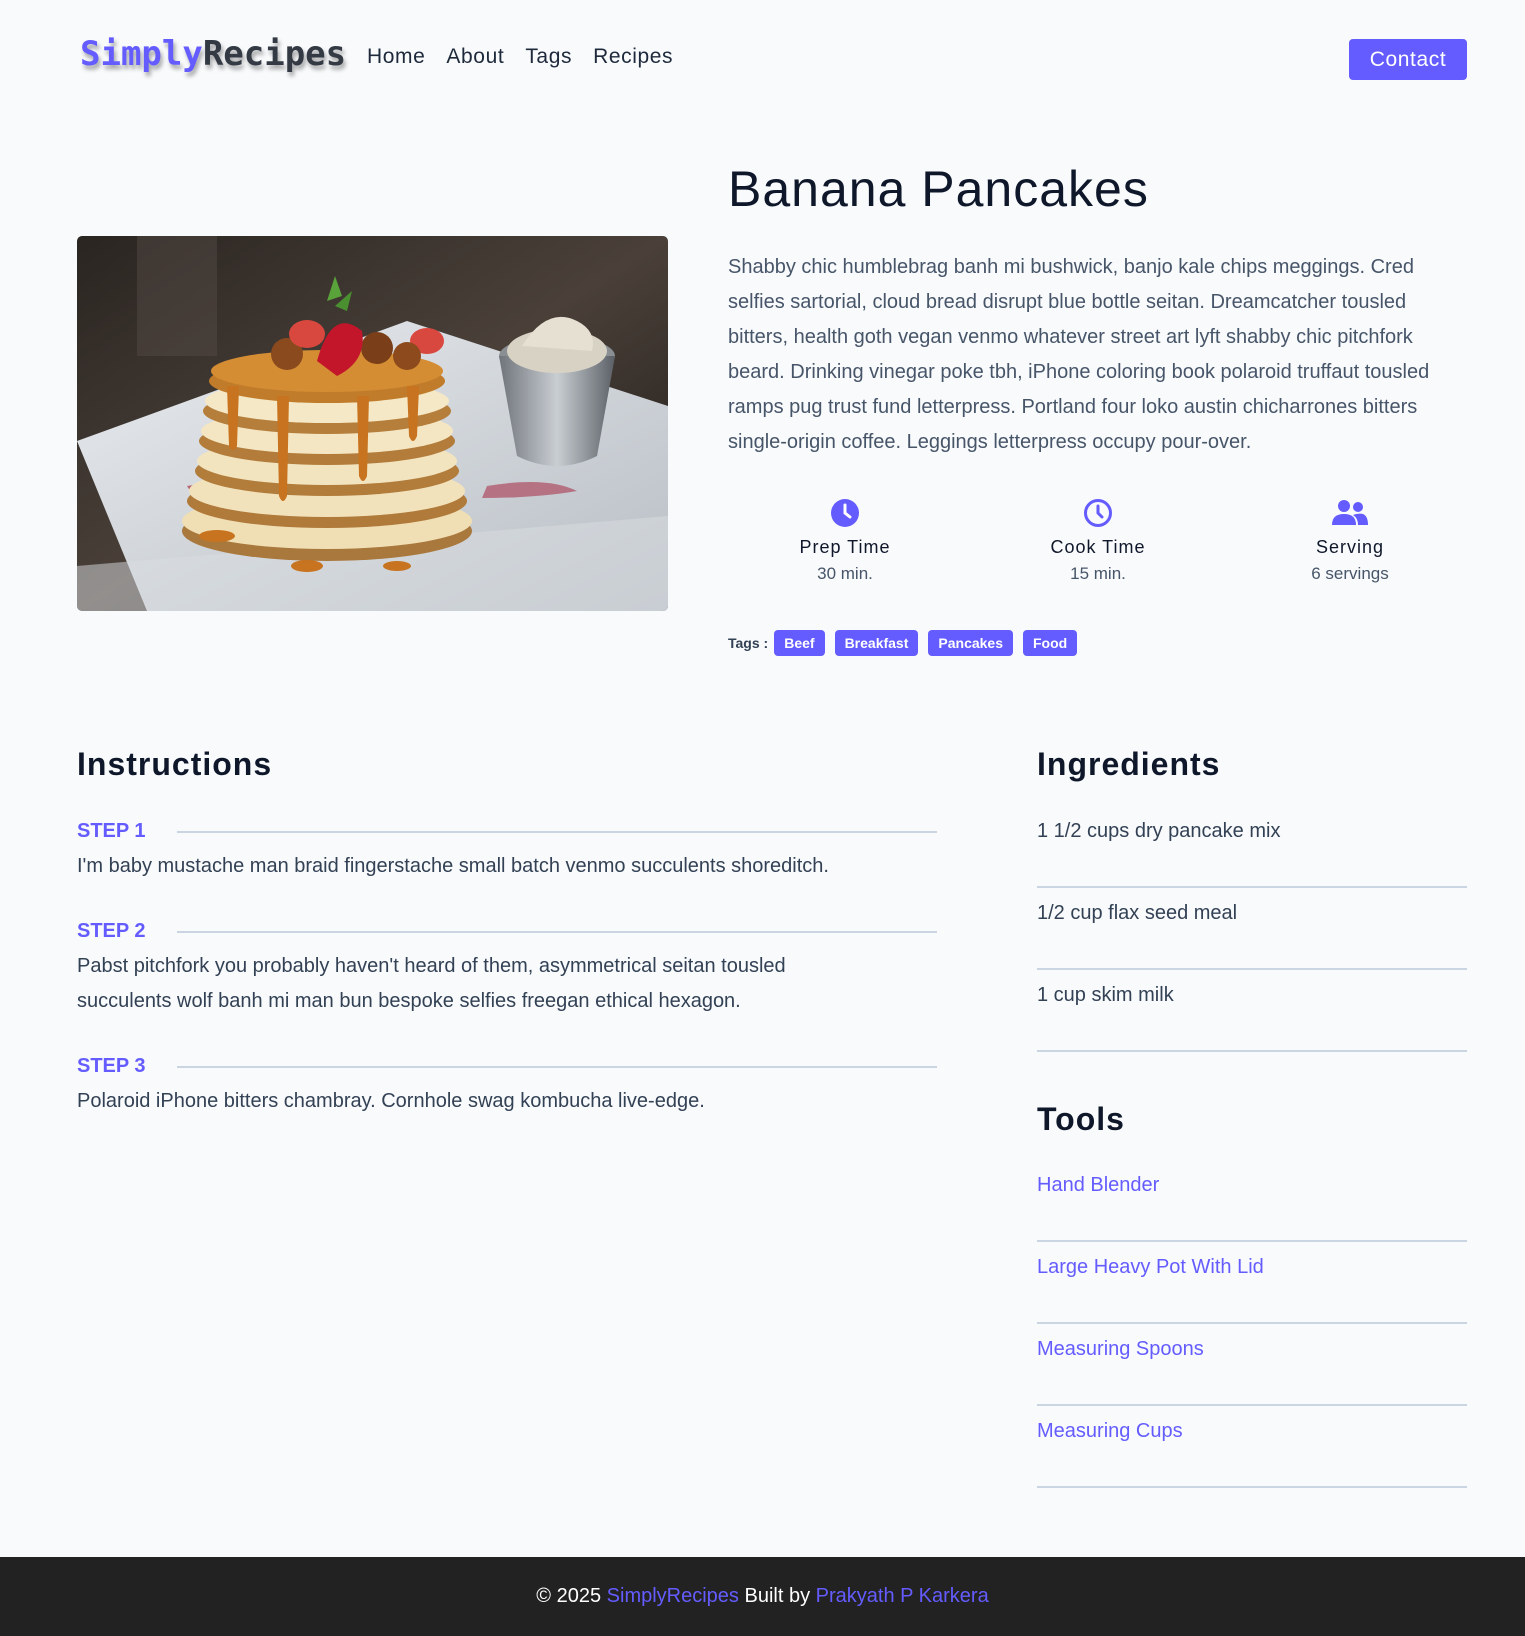 This screenshot has width=1525, height=1636. Describe the element at coordinates (673, 1596) in the screenshot. I see `footer-brand-link: SimplyRecipes` at that location.